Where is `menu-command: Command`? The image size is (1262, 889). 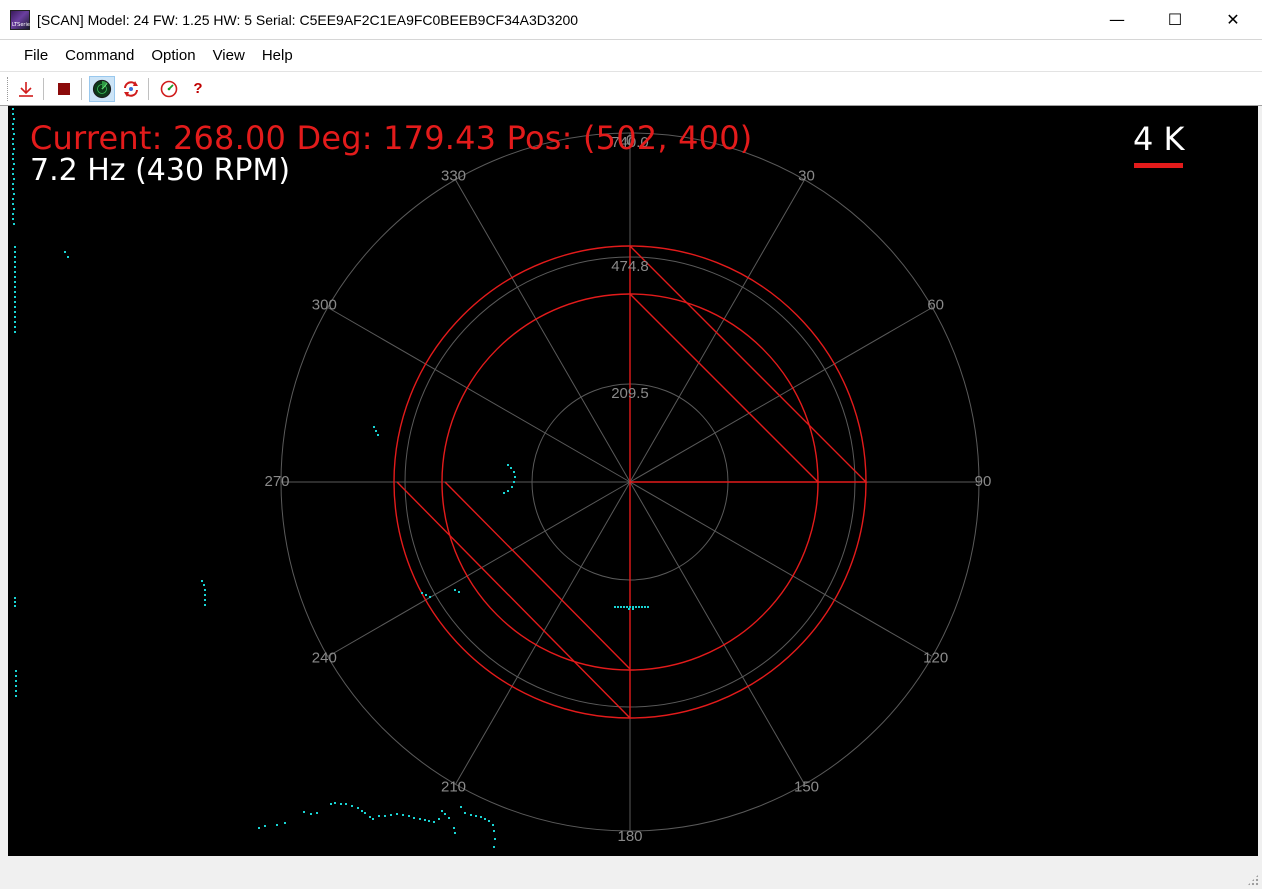
menu-command: Command is located at coordinates (100, 55).